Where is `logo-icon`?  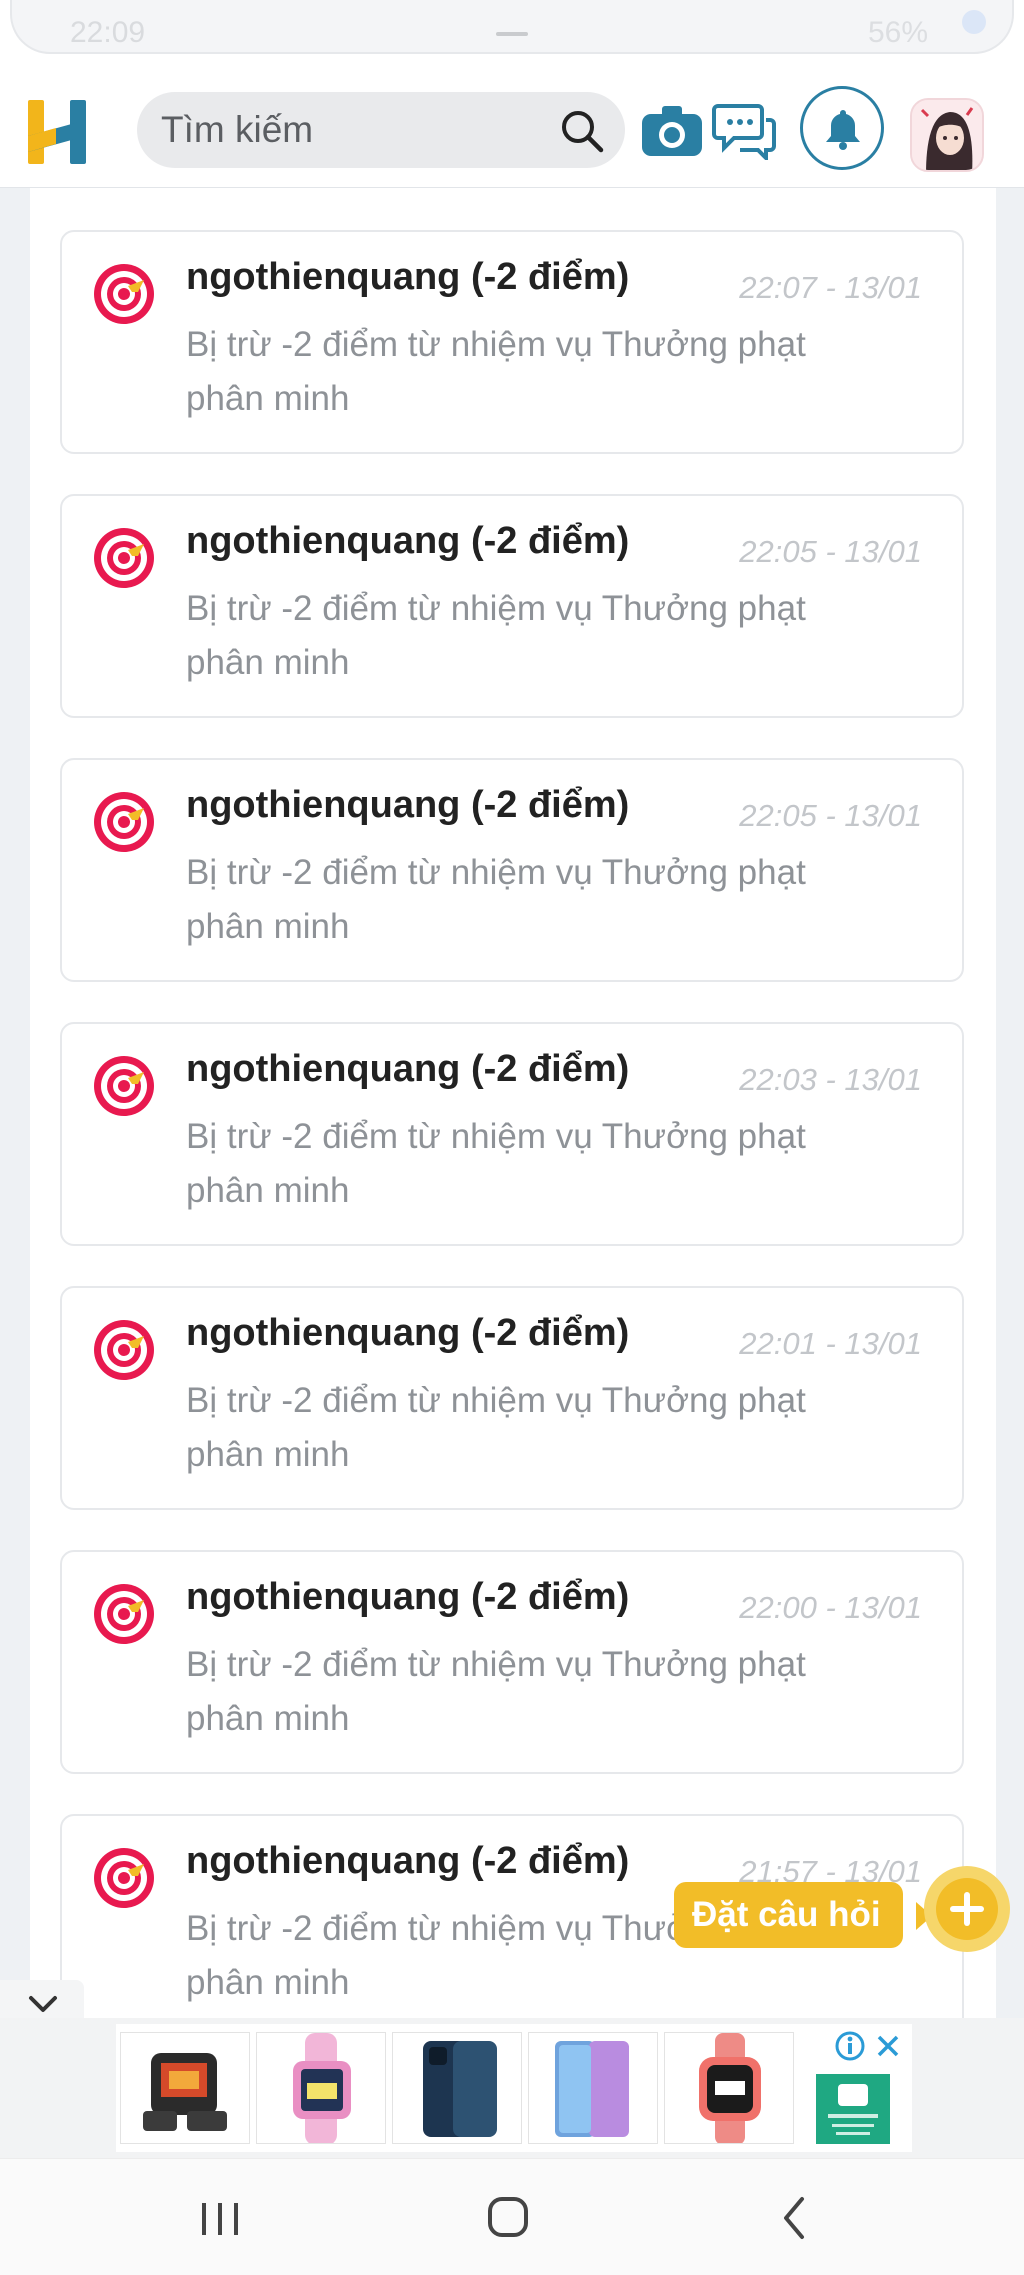 logo-icon is located at coordinates (57, 132).